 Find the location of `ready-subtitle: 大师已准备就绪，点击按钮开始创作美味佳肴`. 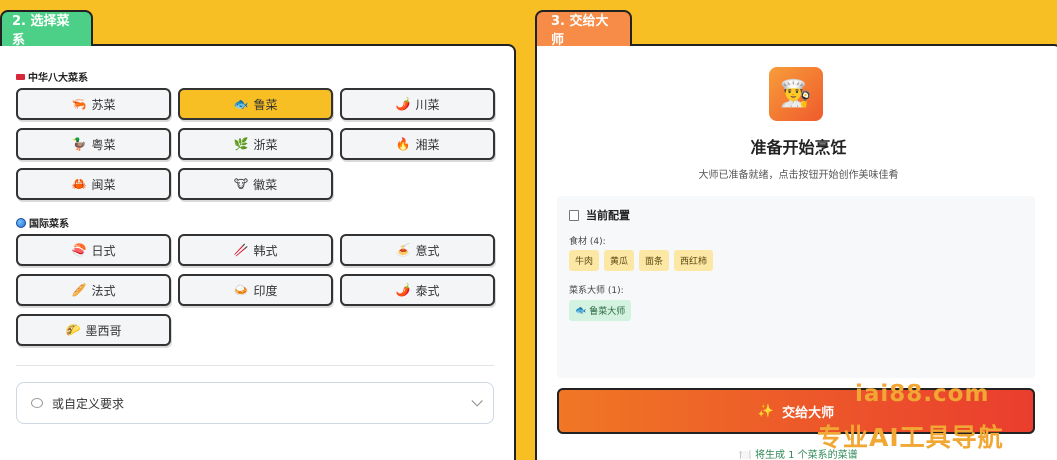

ready-subtitle: 大师已准备就绪，点击按钮开始创作美味佳肴 is located at coordinates (798, 175).